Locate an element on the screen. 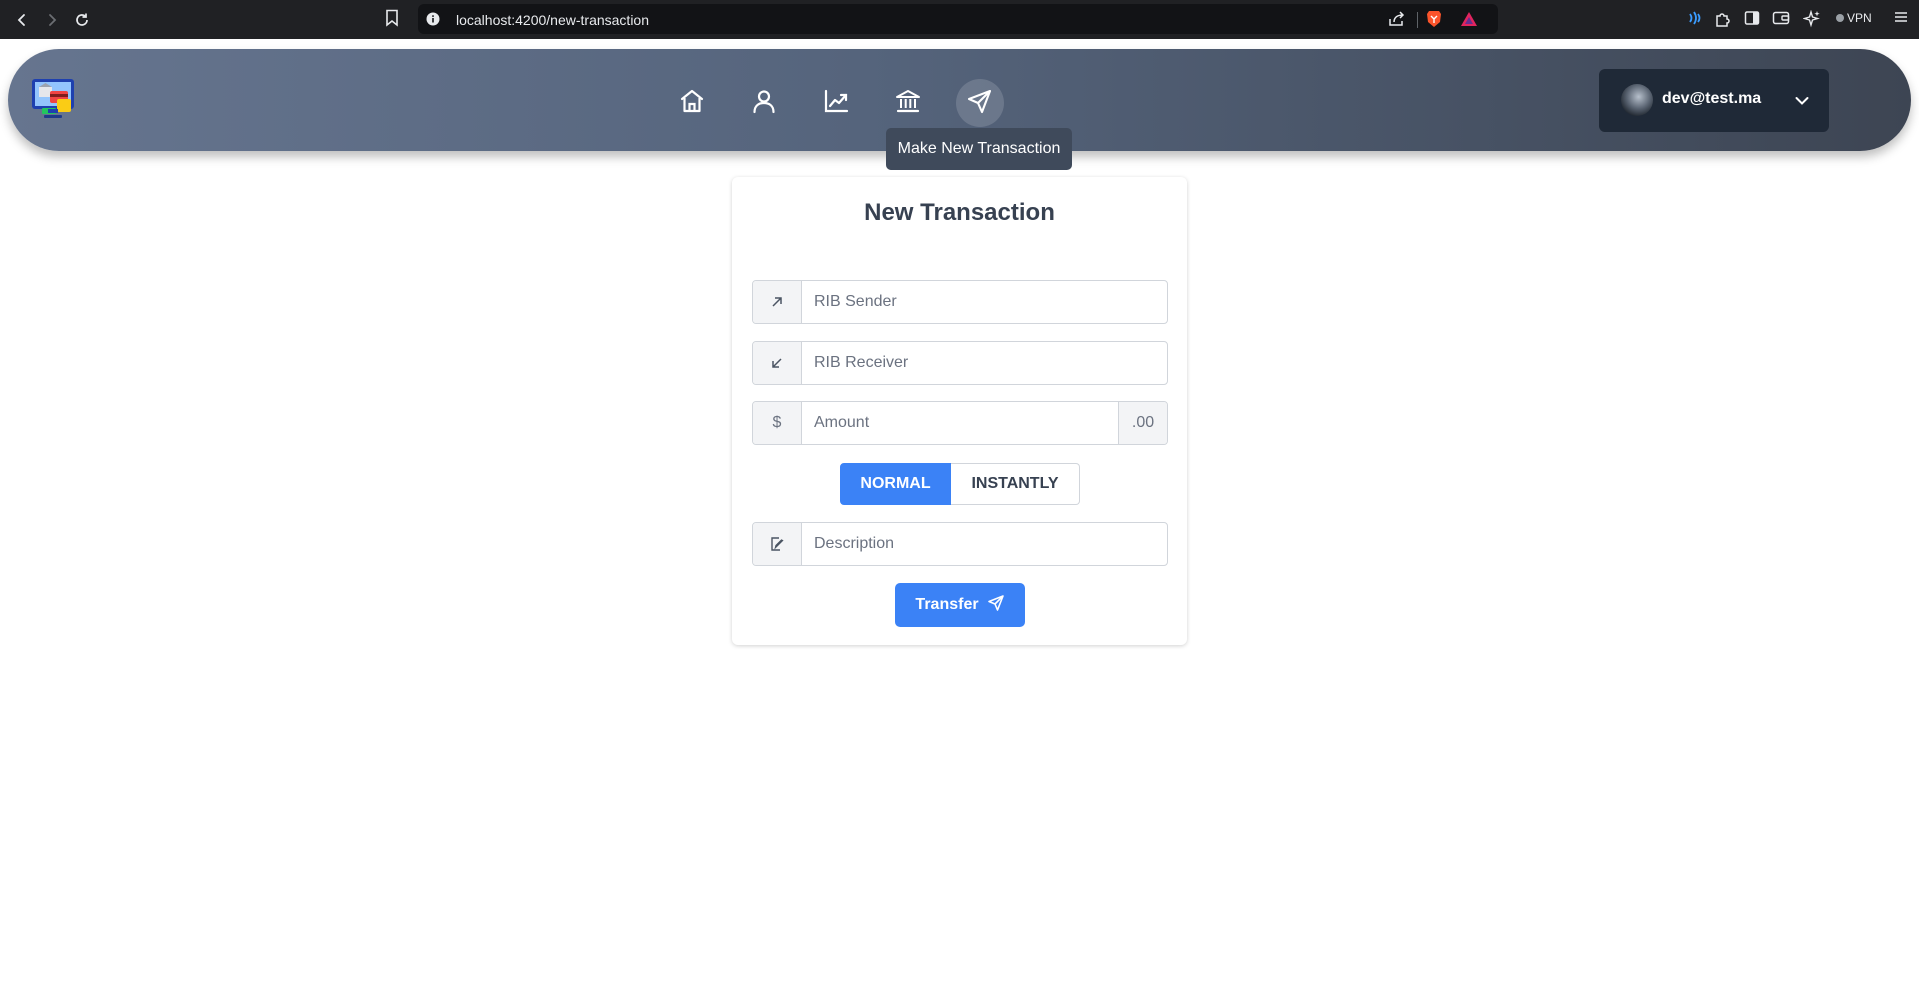 The height and width of the screenshot is (984, 1919). rib-receiver-field is located at coordinates (960, 363).